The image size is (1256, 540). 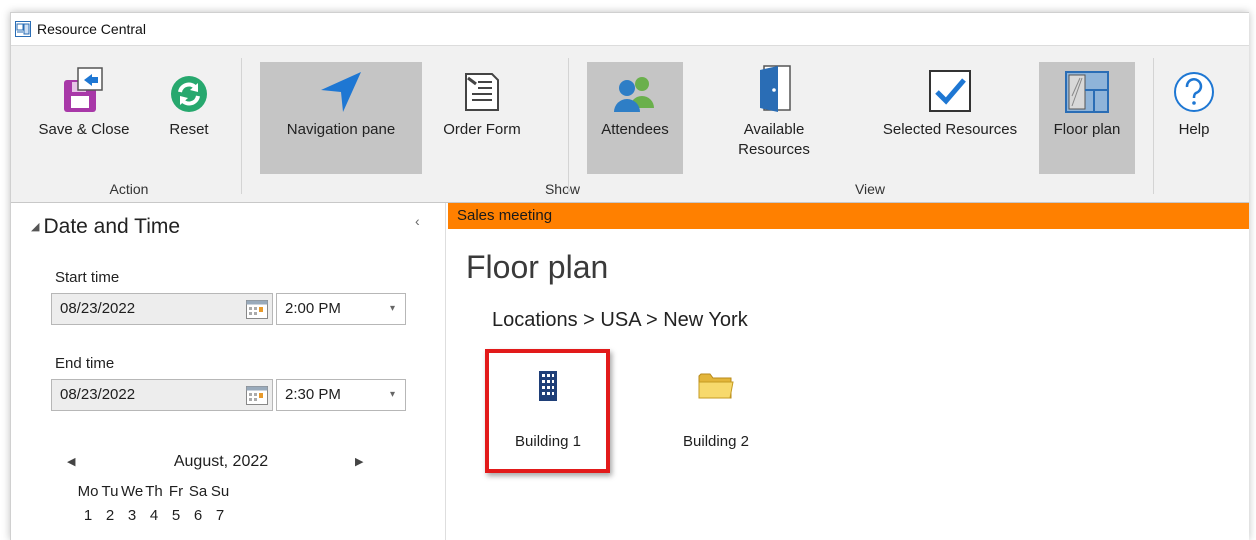 I want to click on weekday-label: Su, so click(x=220, y=491).